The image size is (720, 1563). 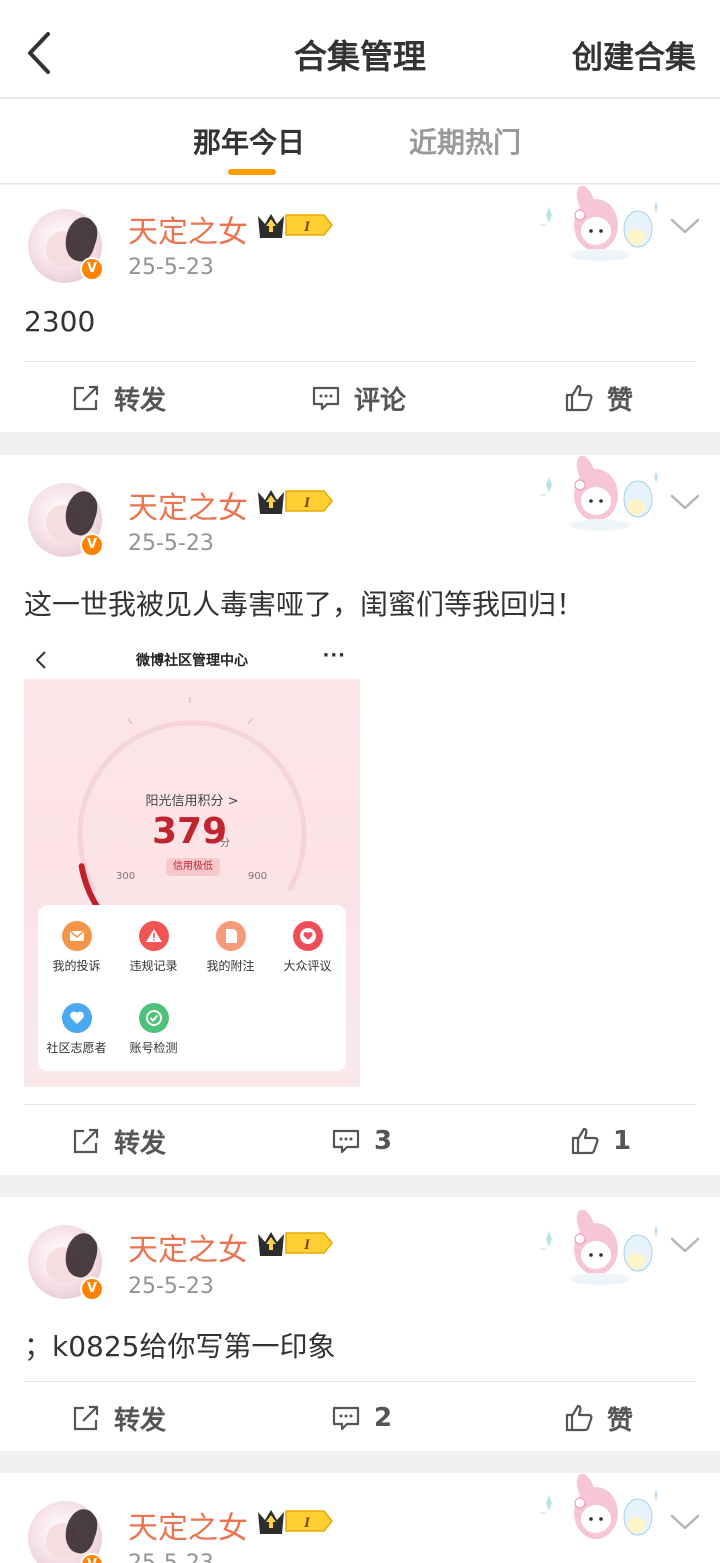 I want to click on warning-icon, so click(x=153, y=936).